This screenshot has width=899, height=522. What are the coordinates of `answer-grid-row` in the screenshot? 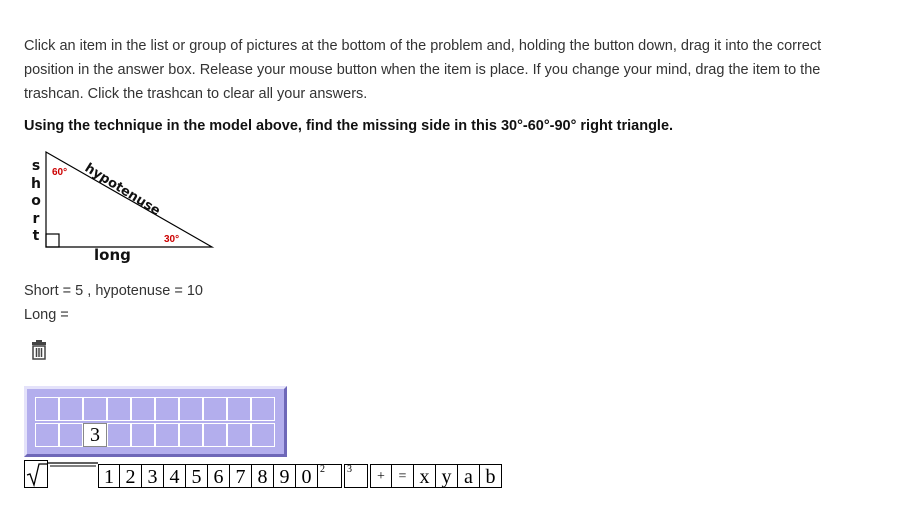 It's located at (155, 409).